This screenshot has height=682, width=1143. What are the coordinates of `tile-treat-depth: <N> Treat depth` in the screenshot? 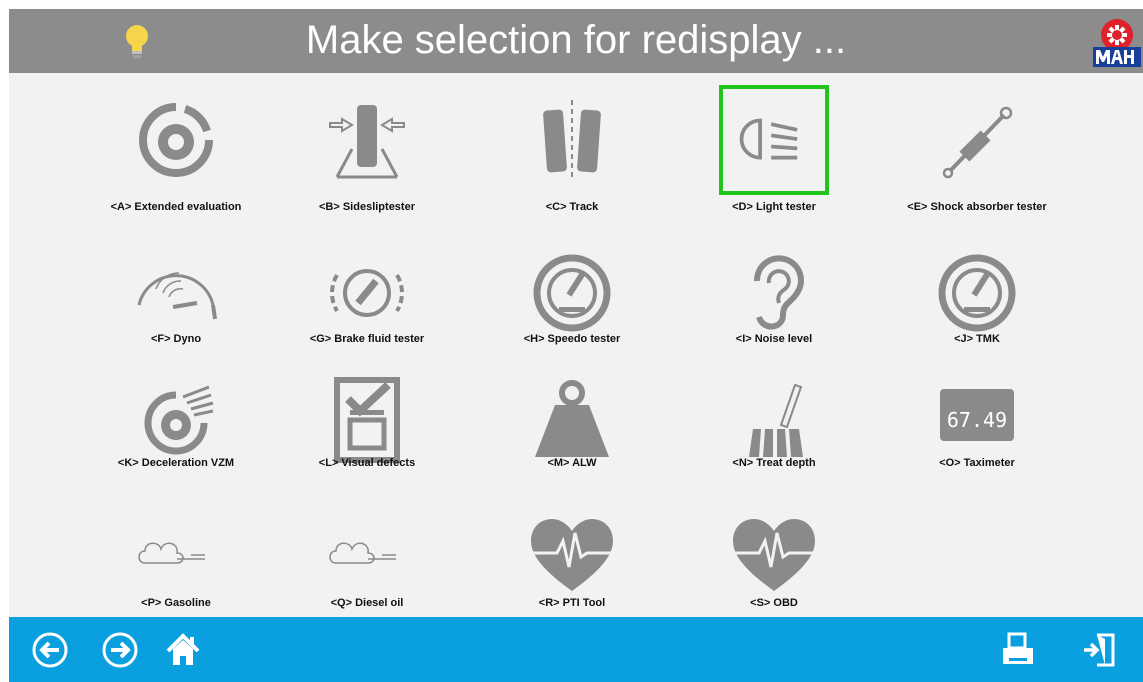 It's located at (774, 418).